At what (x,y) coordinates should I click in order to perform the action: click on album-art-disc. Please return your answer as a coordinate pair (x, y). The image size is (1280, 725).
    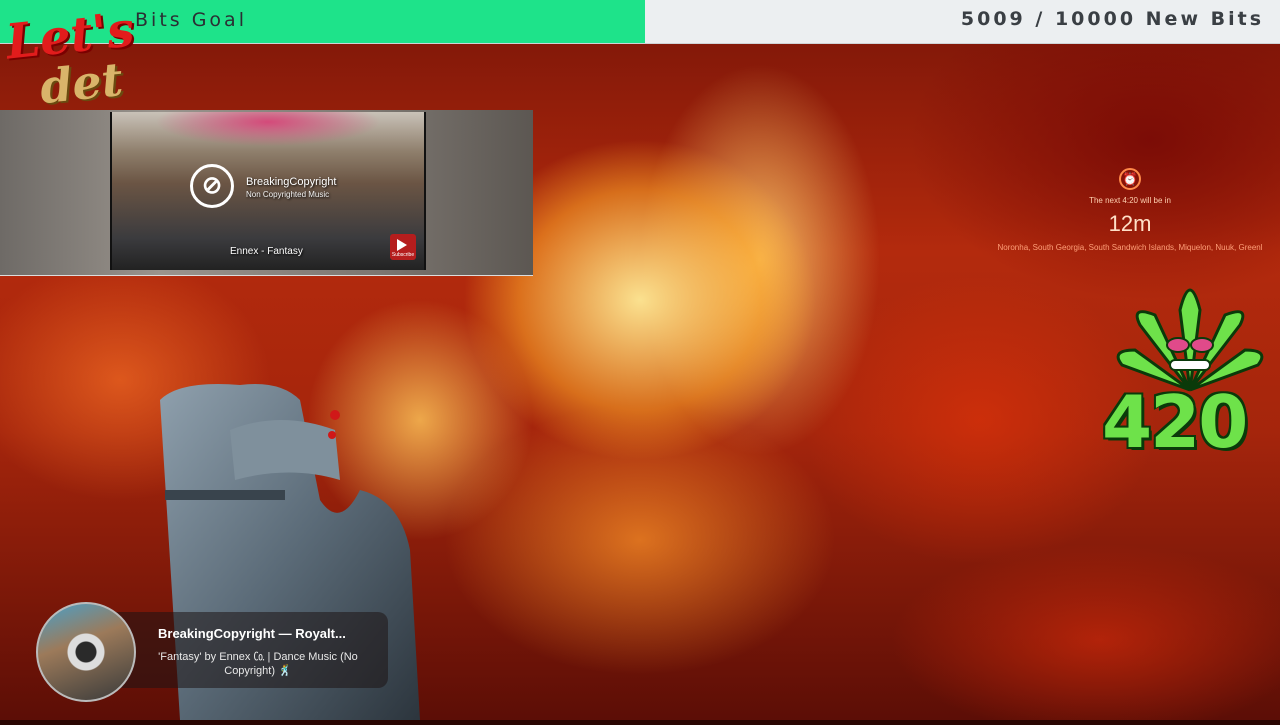
    Looking at the image, I should click on (86, 652).